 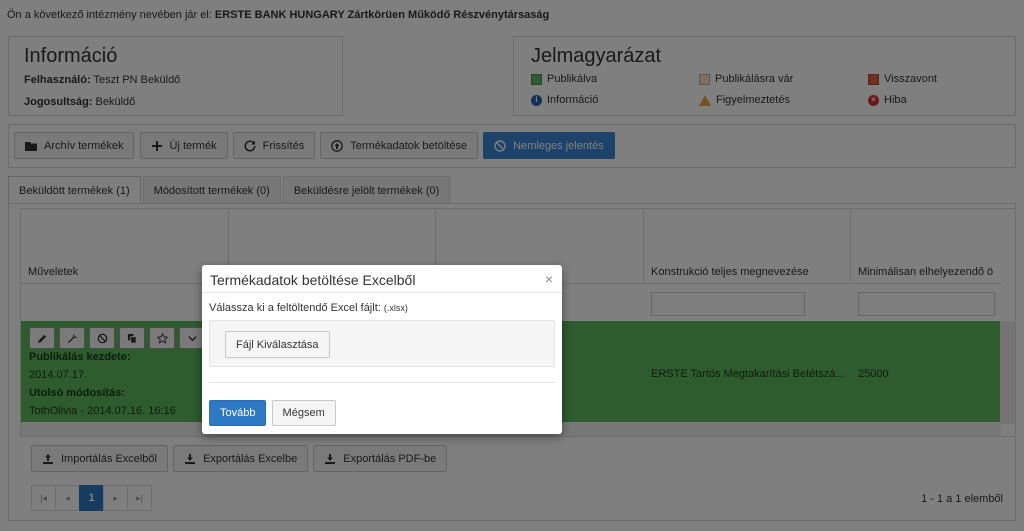 I want to click on file-chooser-area: Fájl Kiválasztása, so click(x=382, y=343).